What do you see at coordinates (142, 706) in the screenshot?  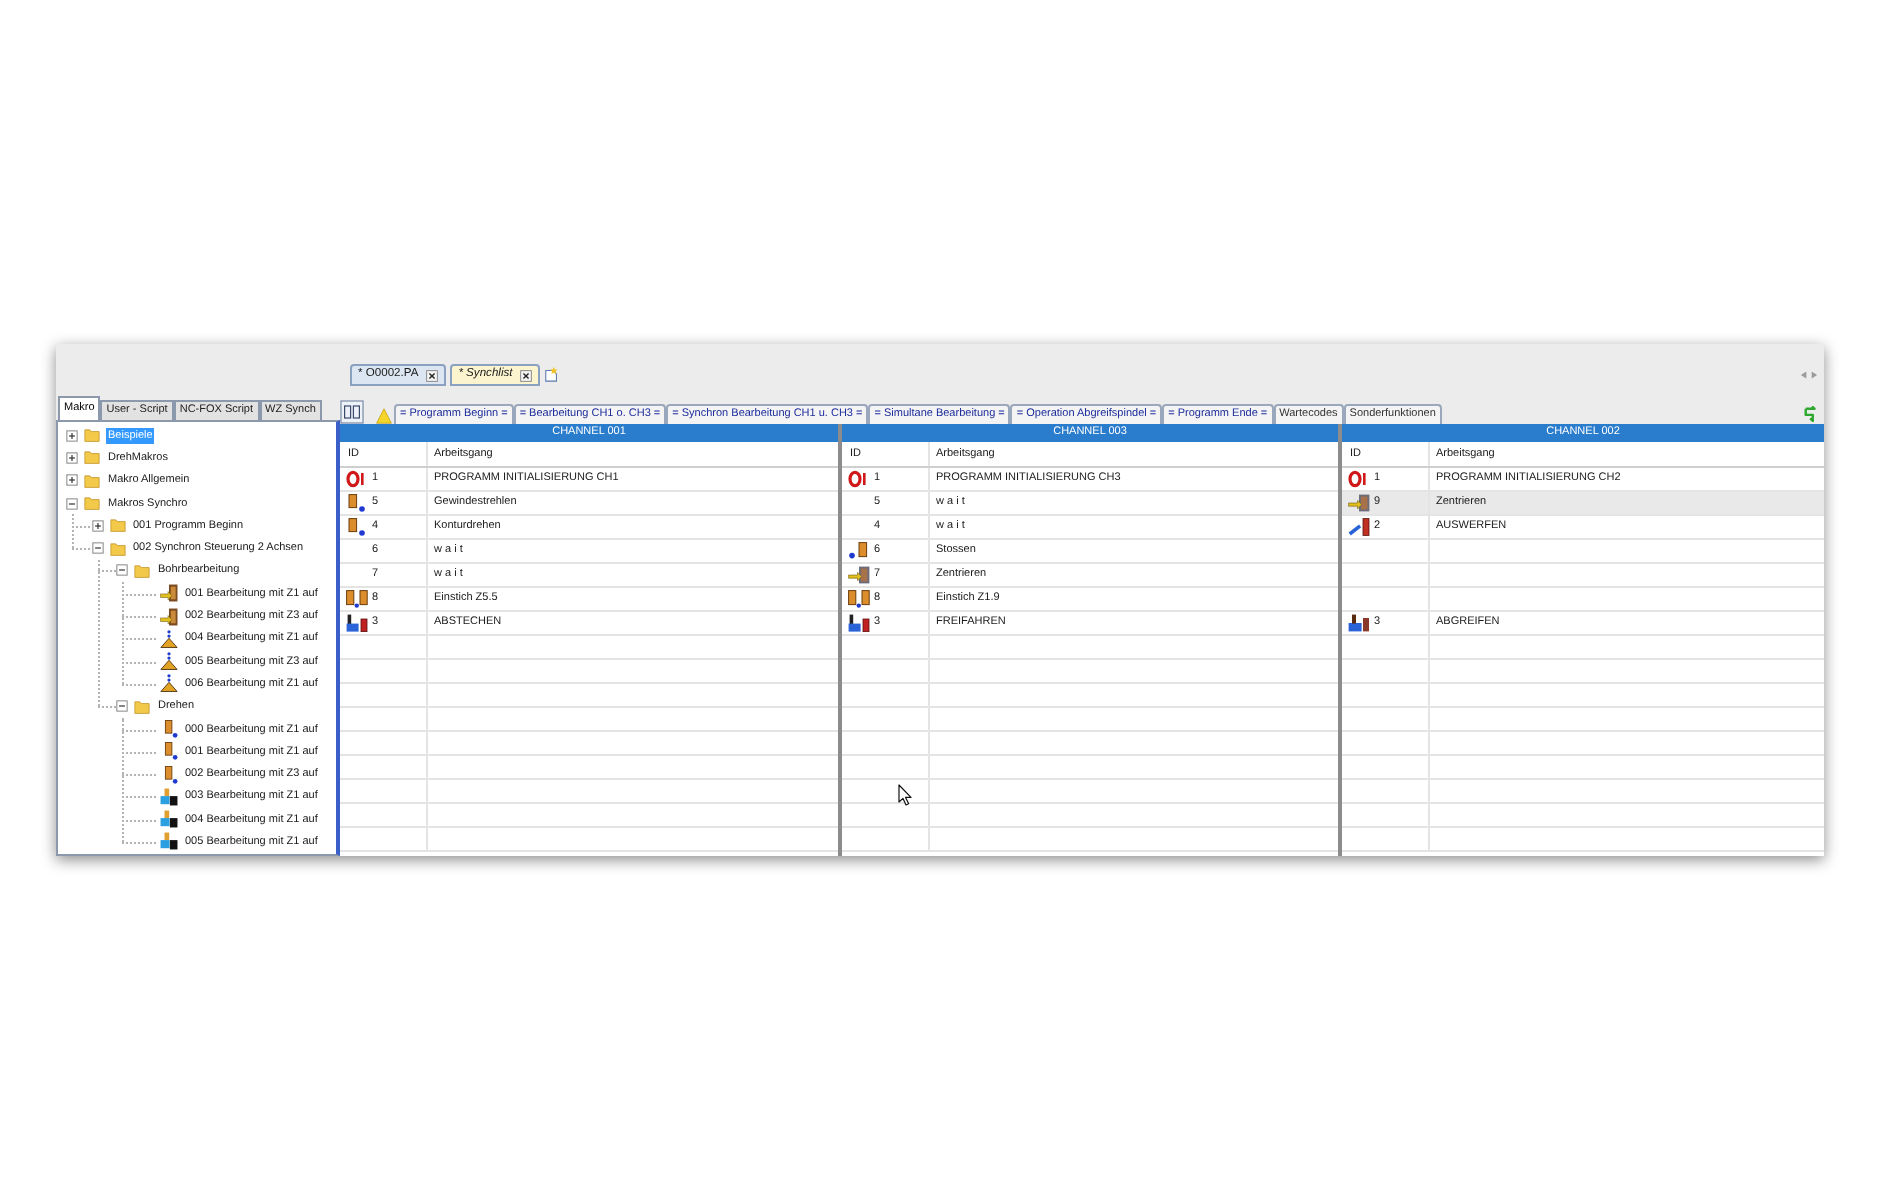 I see `folder-icon` at bounding box center [142, 706].